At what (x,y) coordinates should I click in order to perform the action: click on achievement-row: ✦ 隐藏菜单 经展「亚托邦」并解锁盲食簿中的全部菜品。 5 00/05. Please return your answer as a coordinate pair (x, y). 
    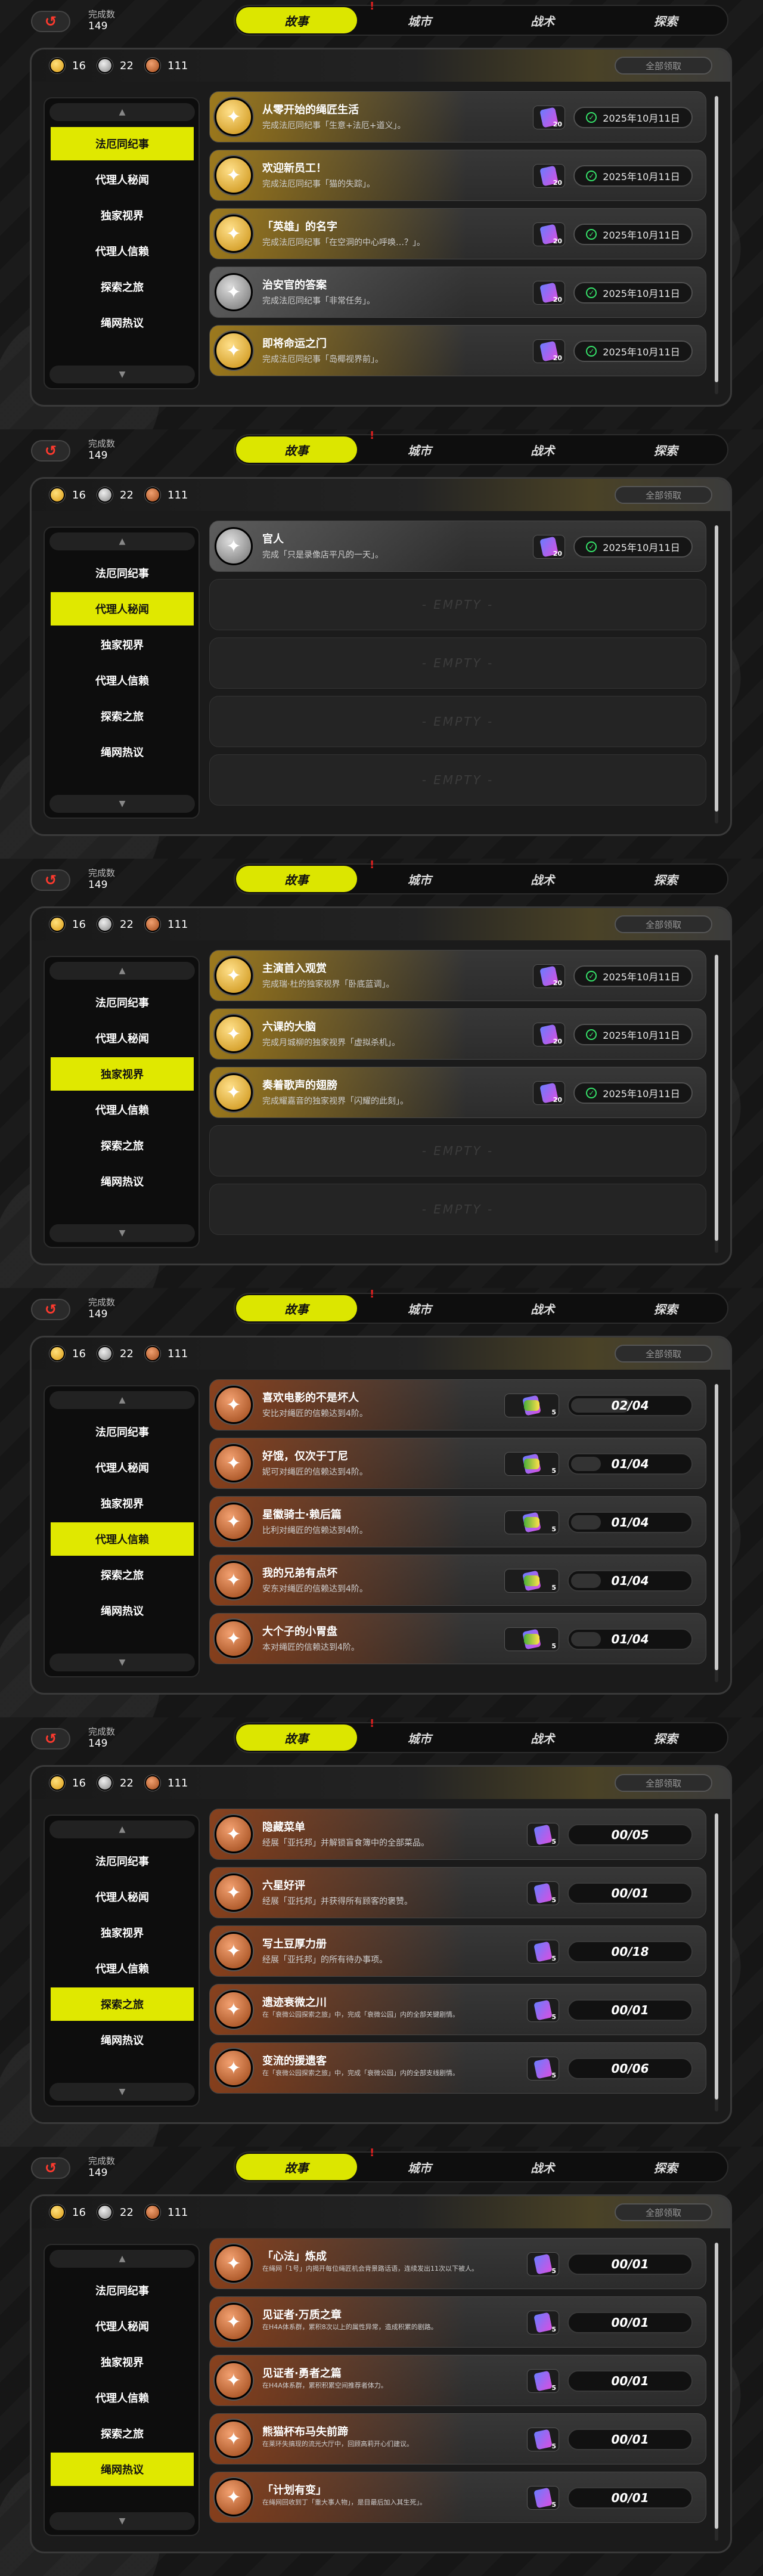
    Looking at the image, I should click on (457, 1835).